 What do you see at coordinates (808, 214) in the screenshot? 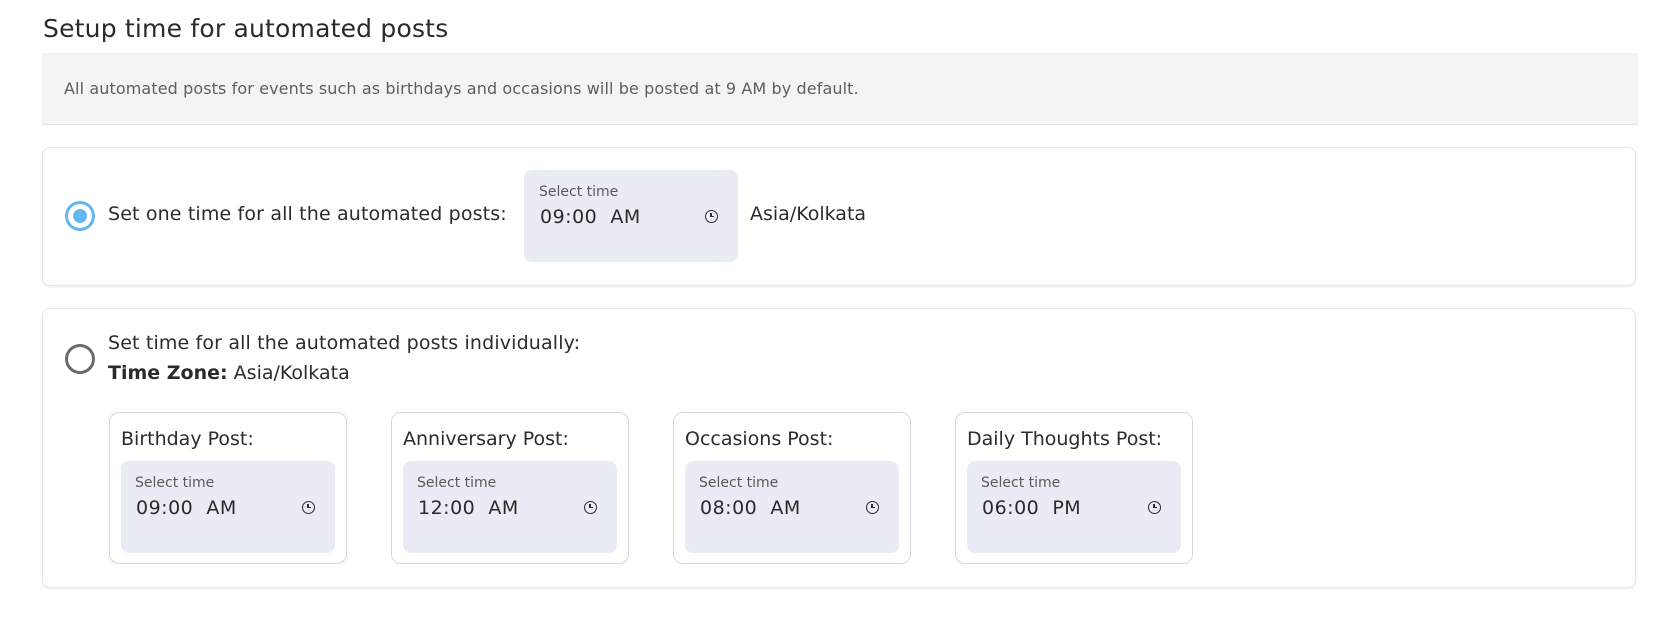
I see `single-time-timezone: Asia/Kolkata` at bounding box center [808, 214].